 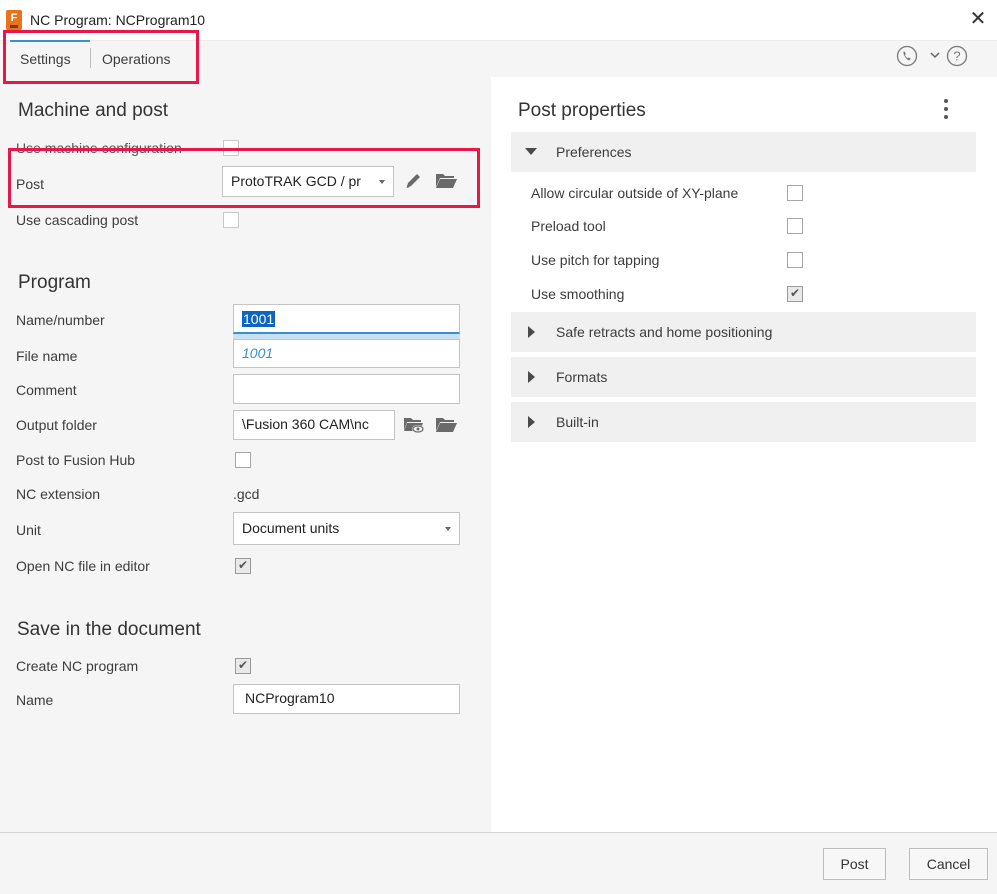 What do you see at coordinates (907, 56) in the screenshot?
I see `phone-icon` at bounding box center [907, 56].